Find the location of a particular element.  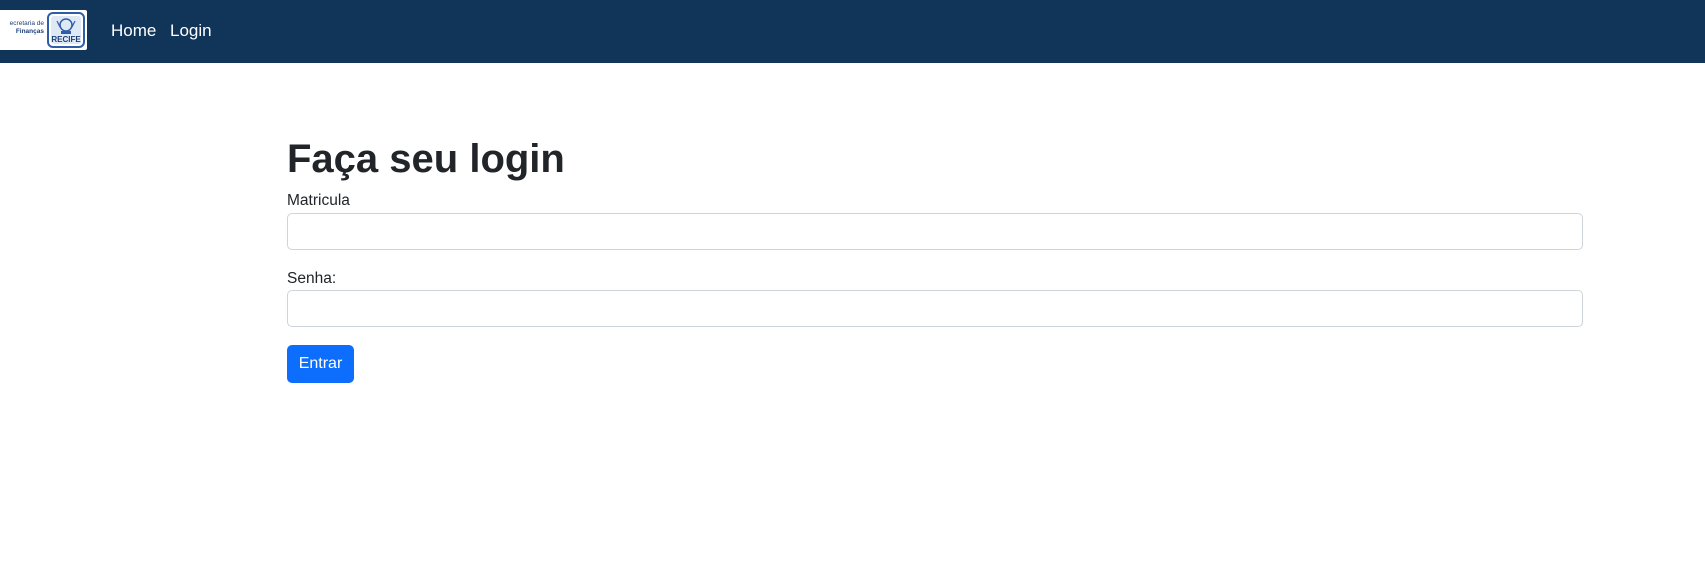

page-title: Faça seu login is located at coordinates (426, 159).